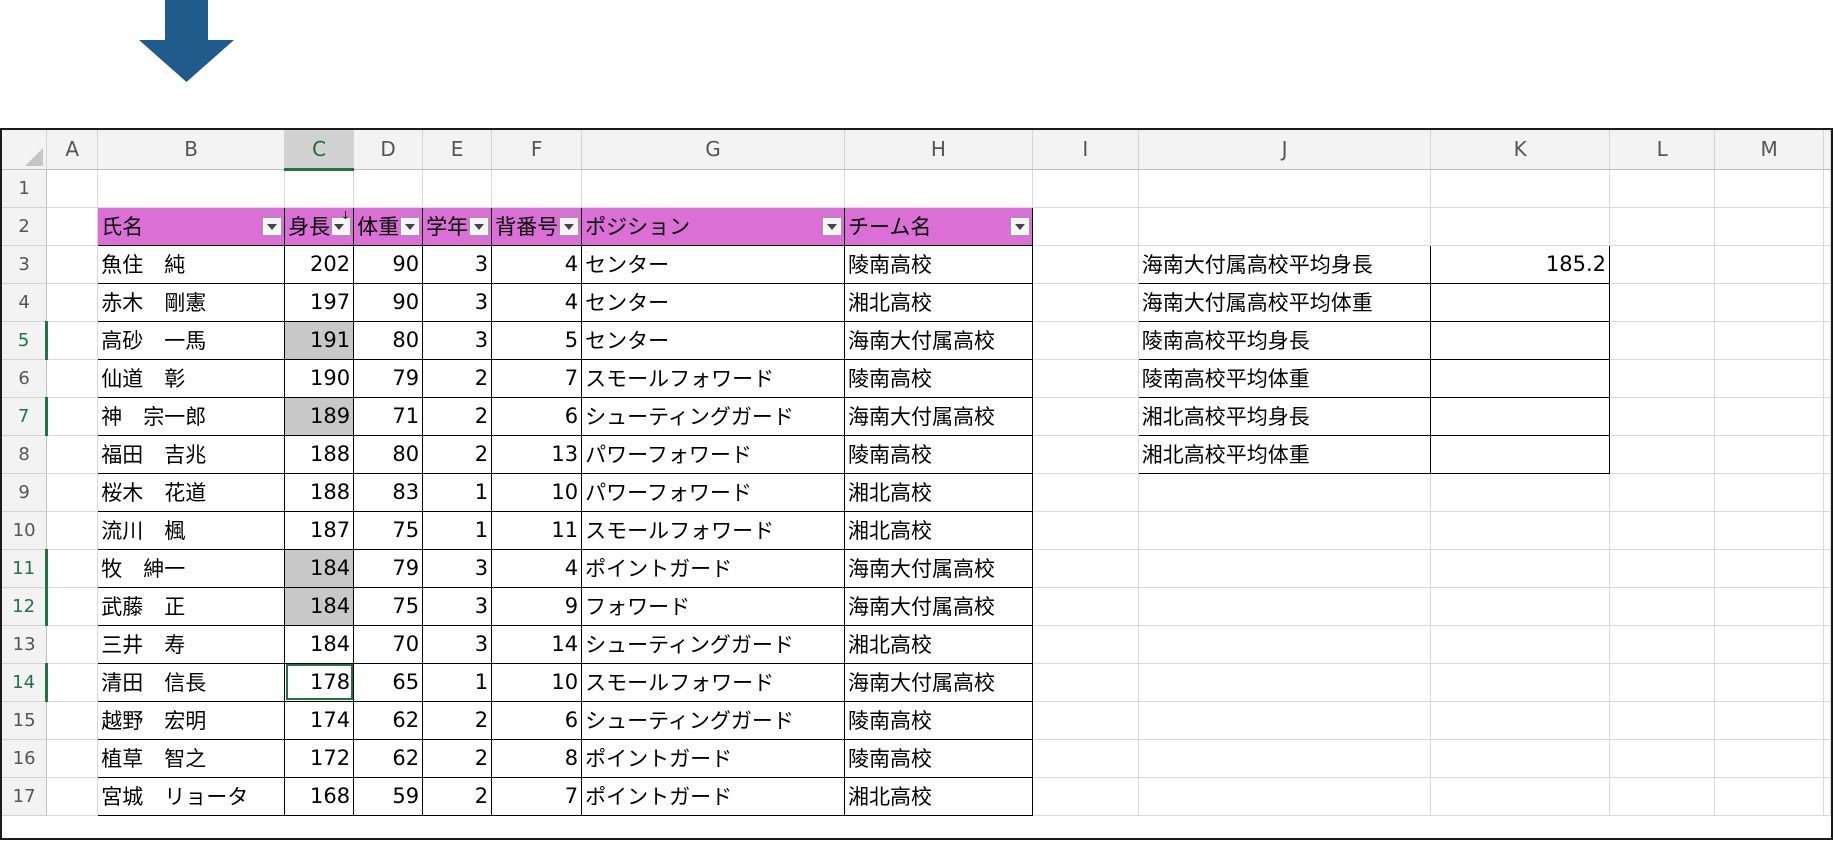  I want to click on cell-M12, so click(1769, 606).